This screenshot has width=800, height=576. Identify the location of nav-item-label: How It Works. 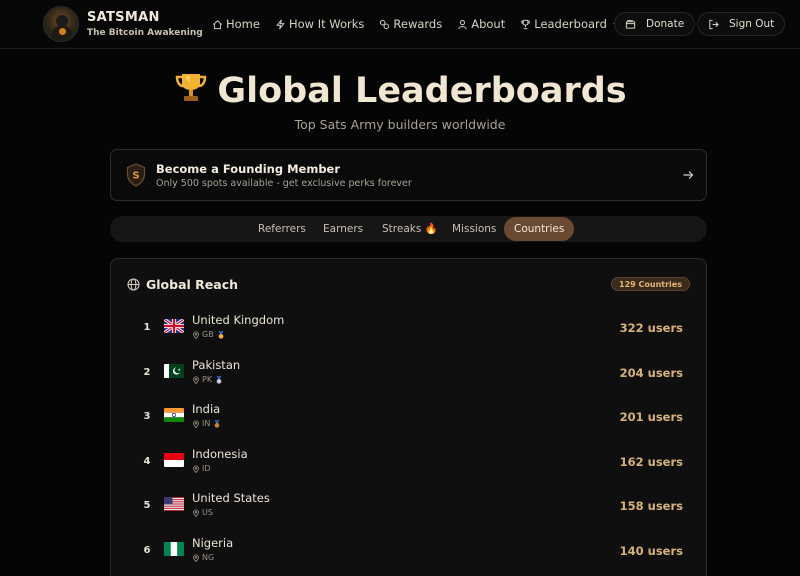
(326, 24).